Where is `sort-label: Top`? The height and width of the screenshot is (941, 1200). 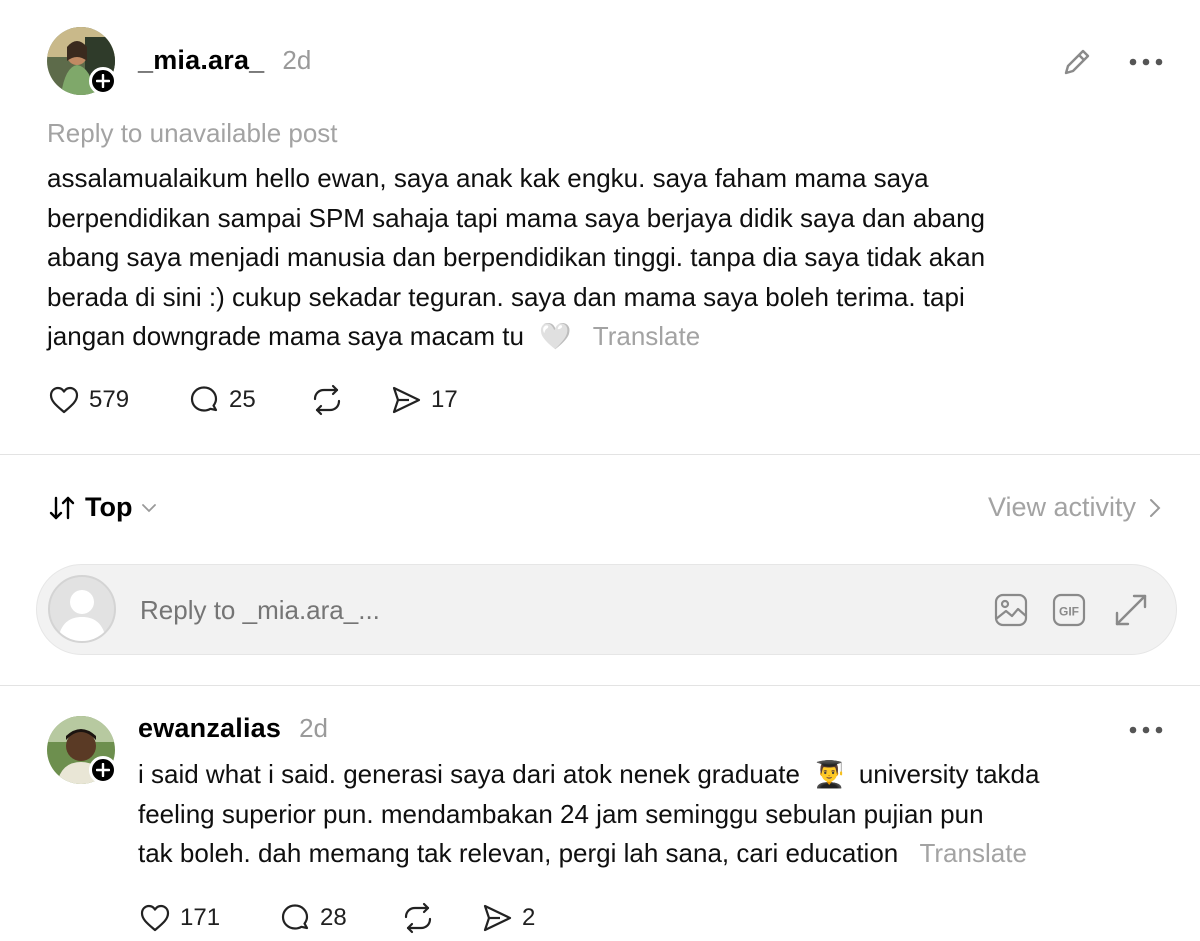 sort-label: Top is located at coordinates (109, 507).